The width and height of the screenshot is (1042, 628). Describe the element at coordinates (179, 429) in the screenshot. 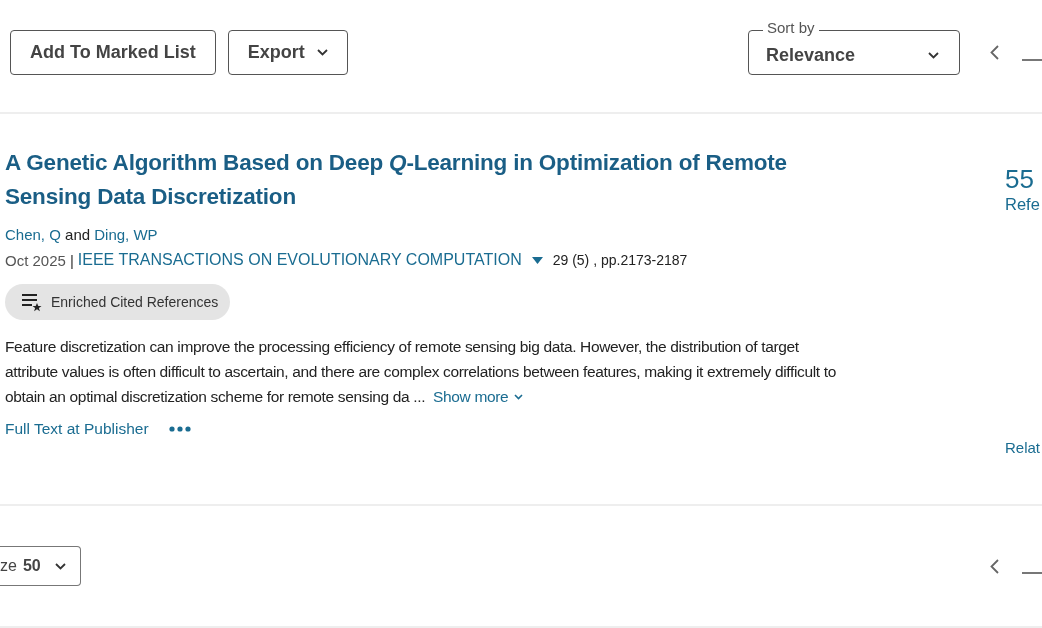

I see `more-options-icon` at that location.